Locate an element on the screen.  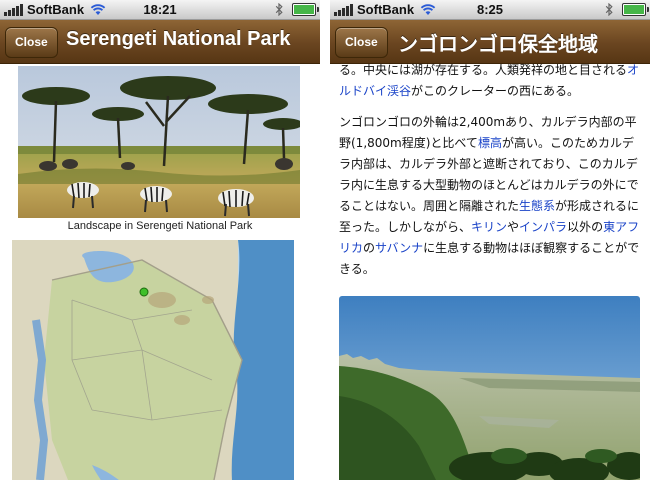
paragraph-text: がこのクレーターの西にある。 is located at coordinates (495, 91).